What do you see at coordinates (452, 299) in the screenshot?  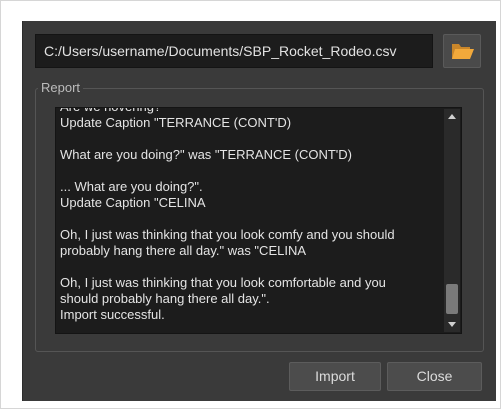 I see `scroll-thumb` at bounding box center [452, 299].